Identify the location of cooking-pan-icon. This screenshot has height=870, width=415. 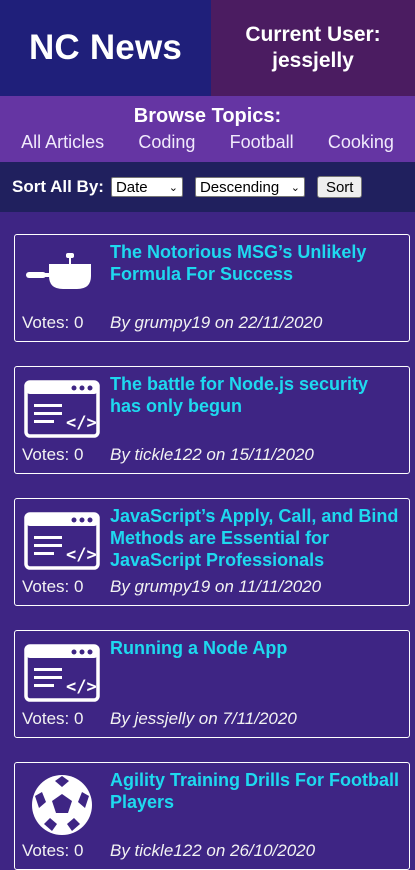
(62, 277).